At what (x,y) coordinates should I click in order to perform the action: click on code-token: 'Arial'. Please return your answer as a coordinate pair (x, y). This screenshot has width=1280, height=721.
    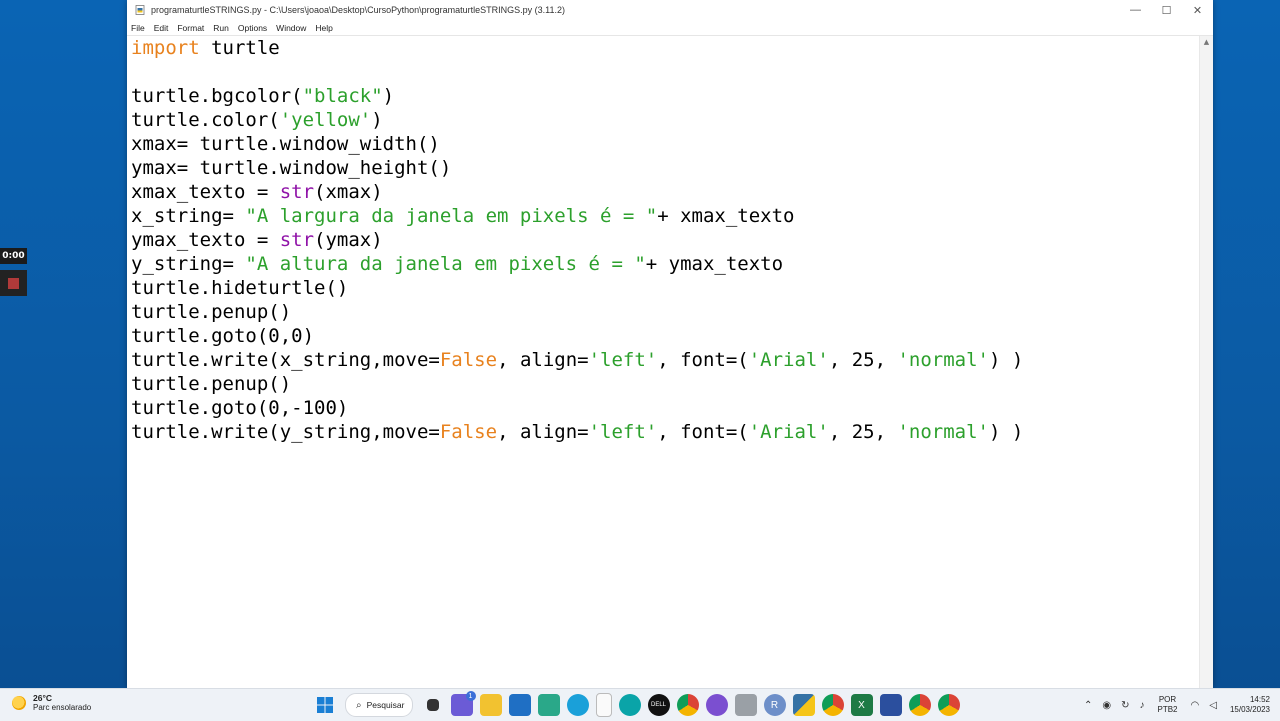
    Looking at the image, I should click on (788, 360).